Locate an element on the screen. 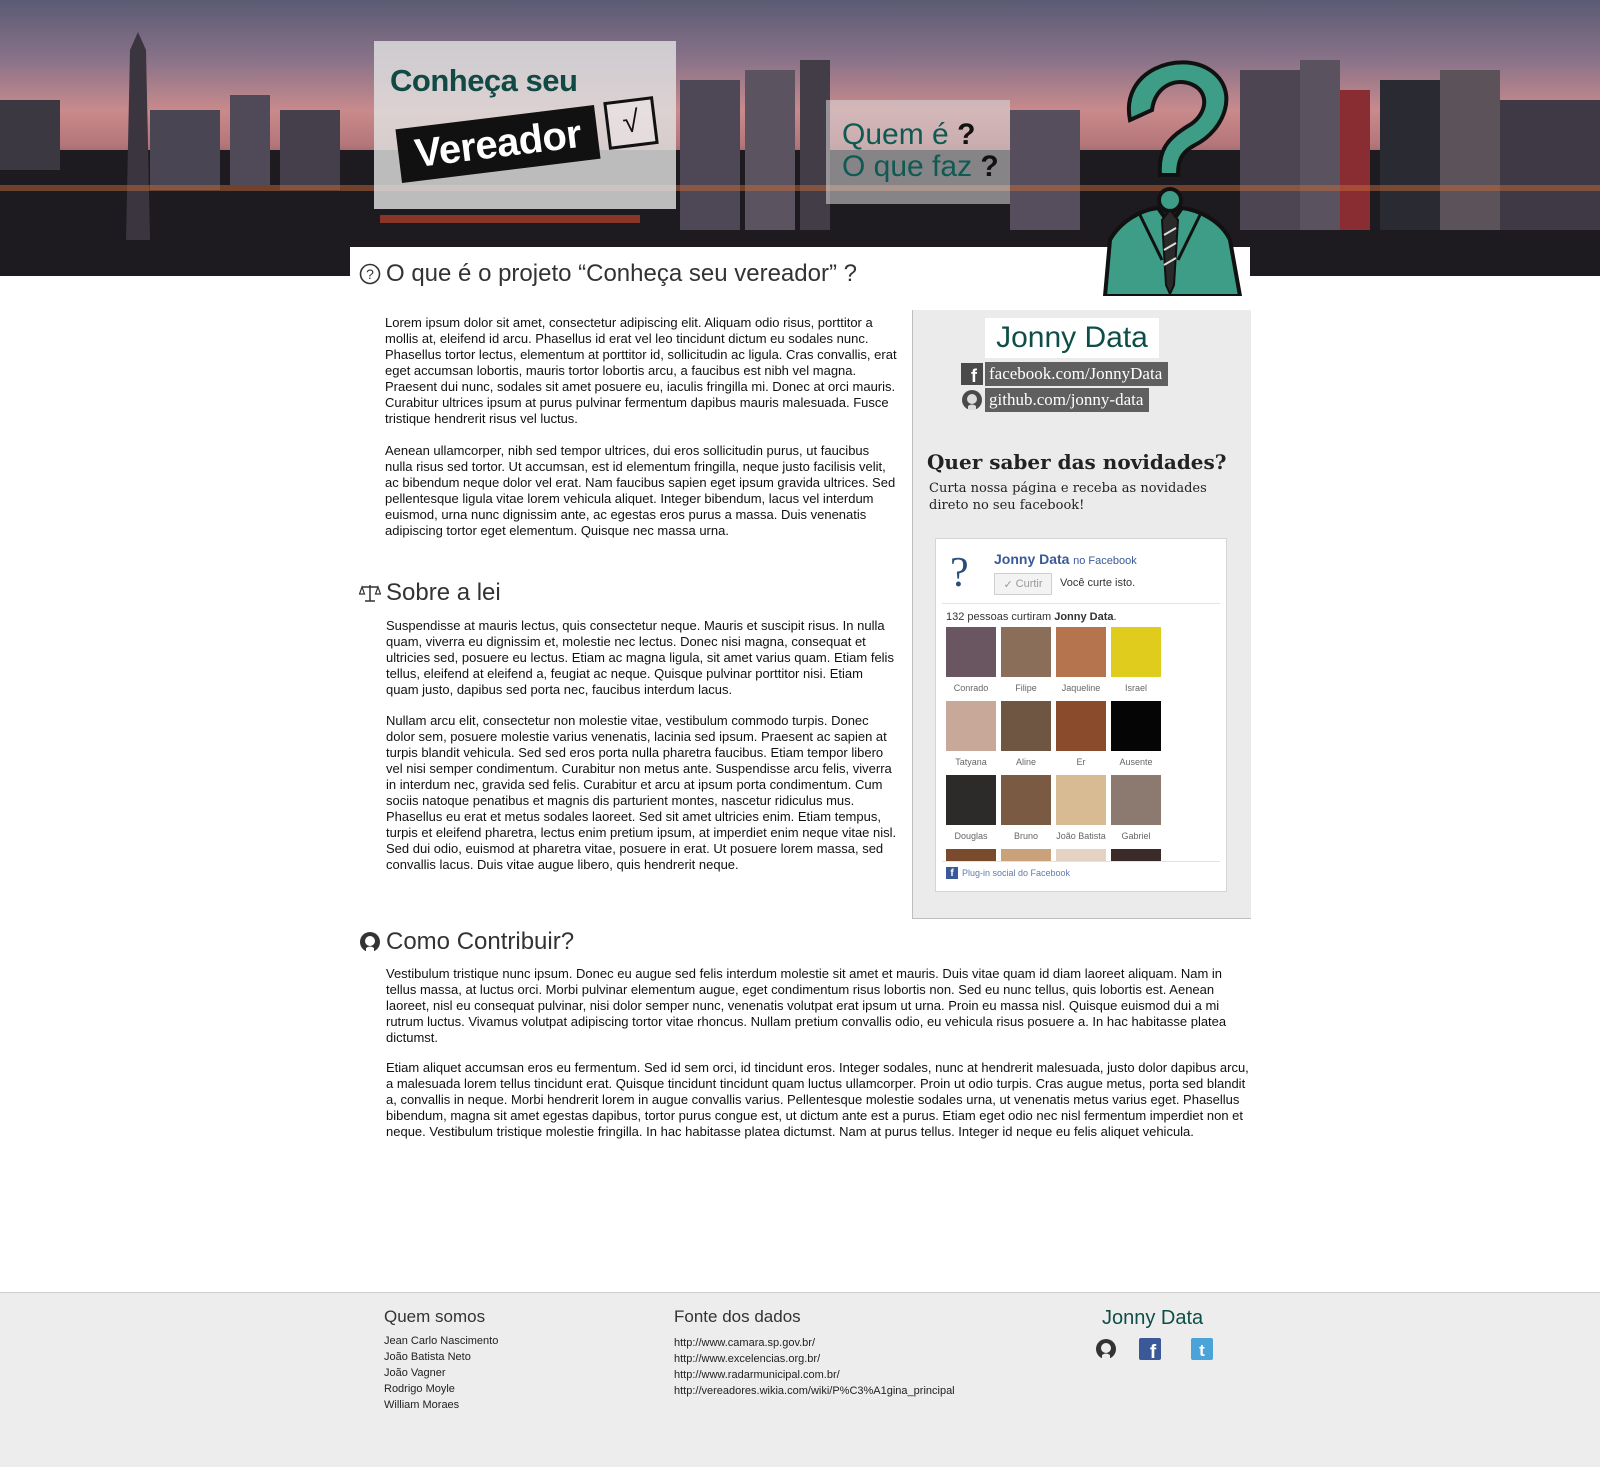 This screenshot has width=1600, height=1467. fb-plugin-footer: f Plug-in social do Facebook is located at coordinates (1008, 873).